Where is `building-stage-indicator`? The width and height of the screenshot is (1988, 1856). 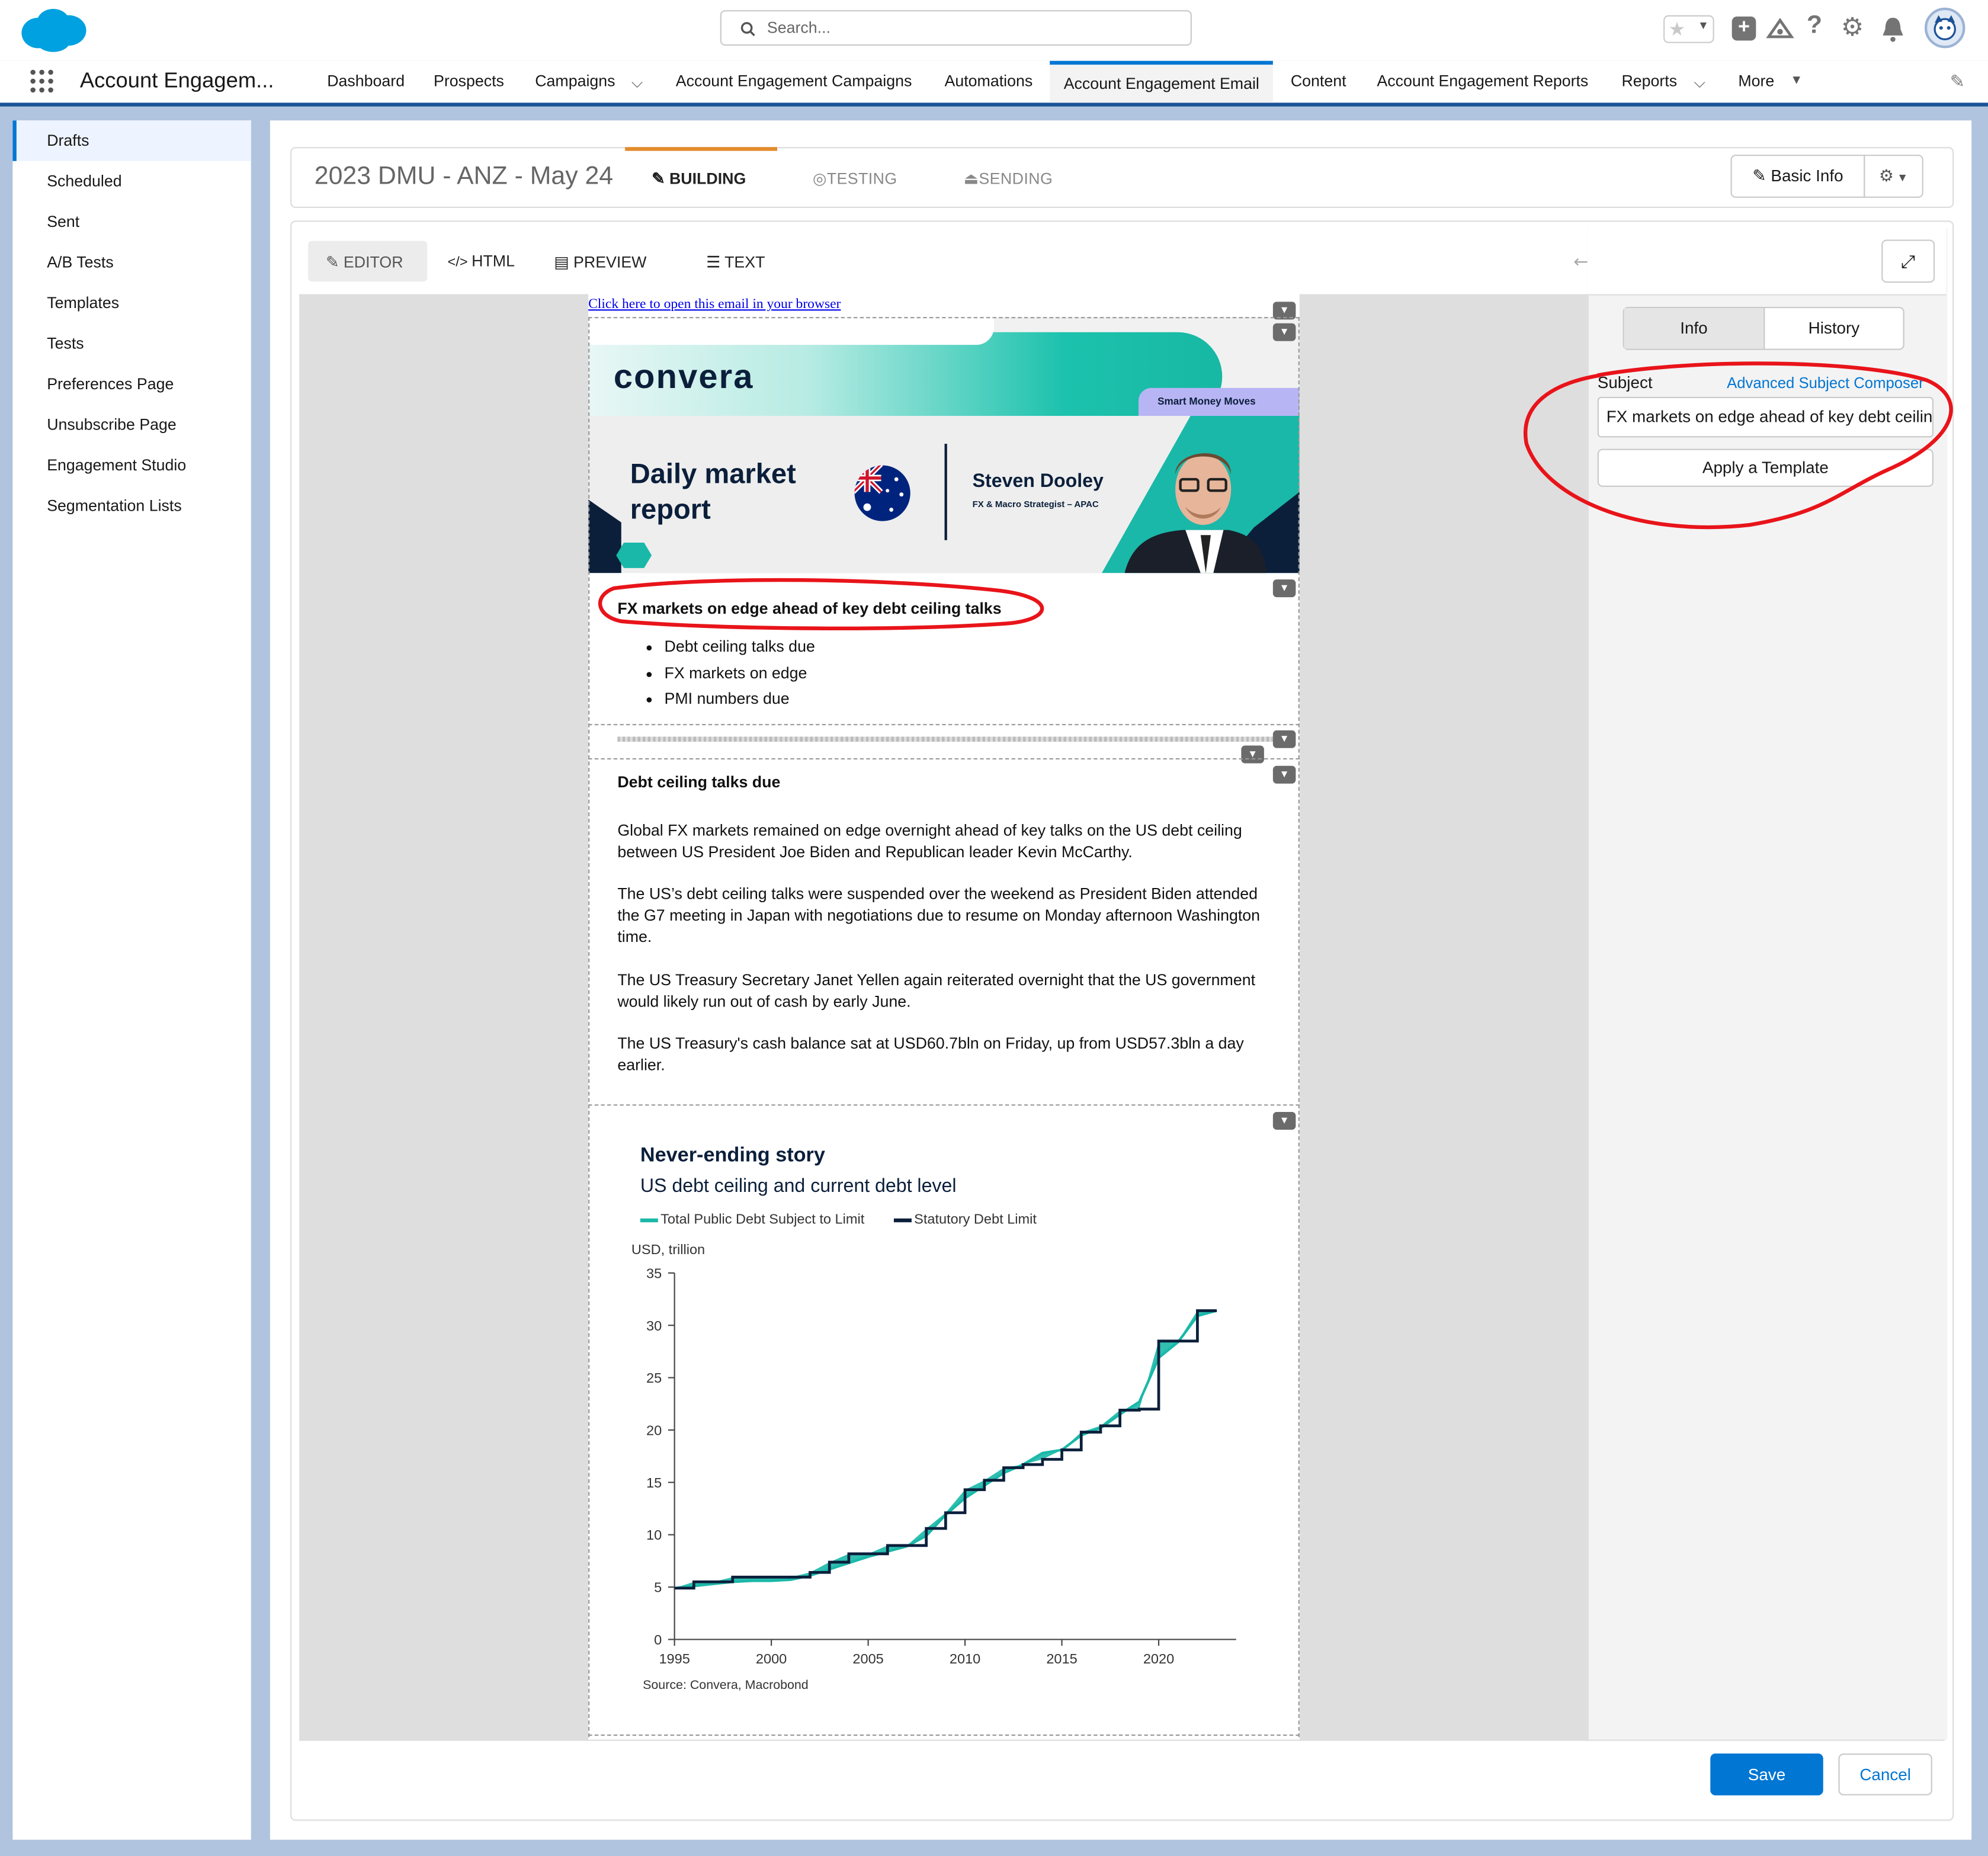 building-stage-indicator is located at coordinates (701, 149).